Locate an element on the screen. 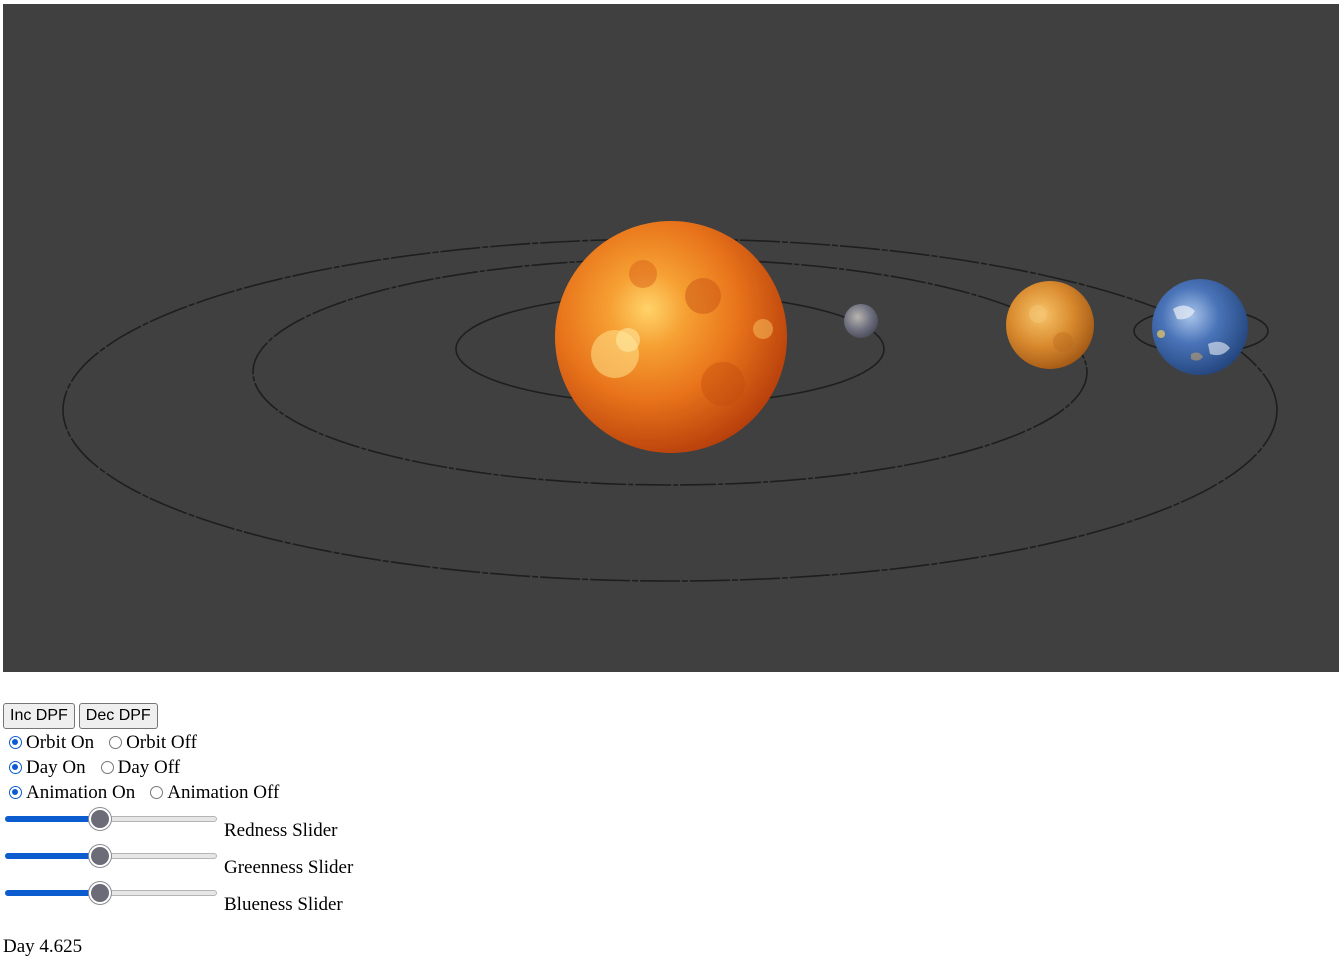 The height and width of the screenshot is (967, 1344). greenness-slider-row: Greenness Slider is located at coordinates (303, 860).